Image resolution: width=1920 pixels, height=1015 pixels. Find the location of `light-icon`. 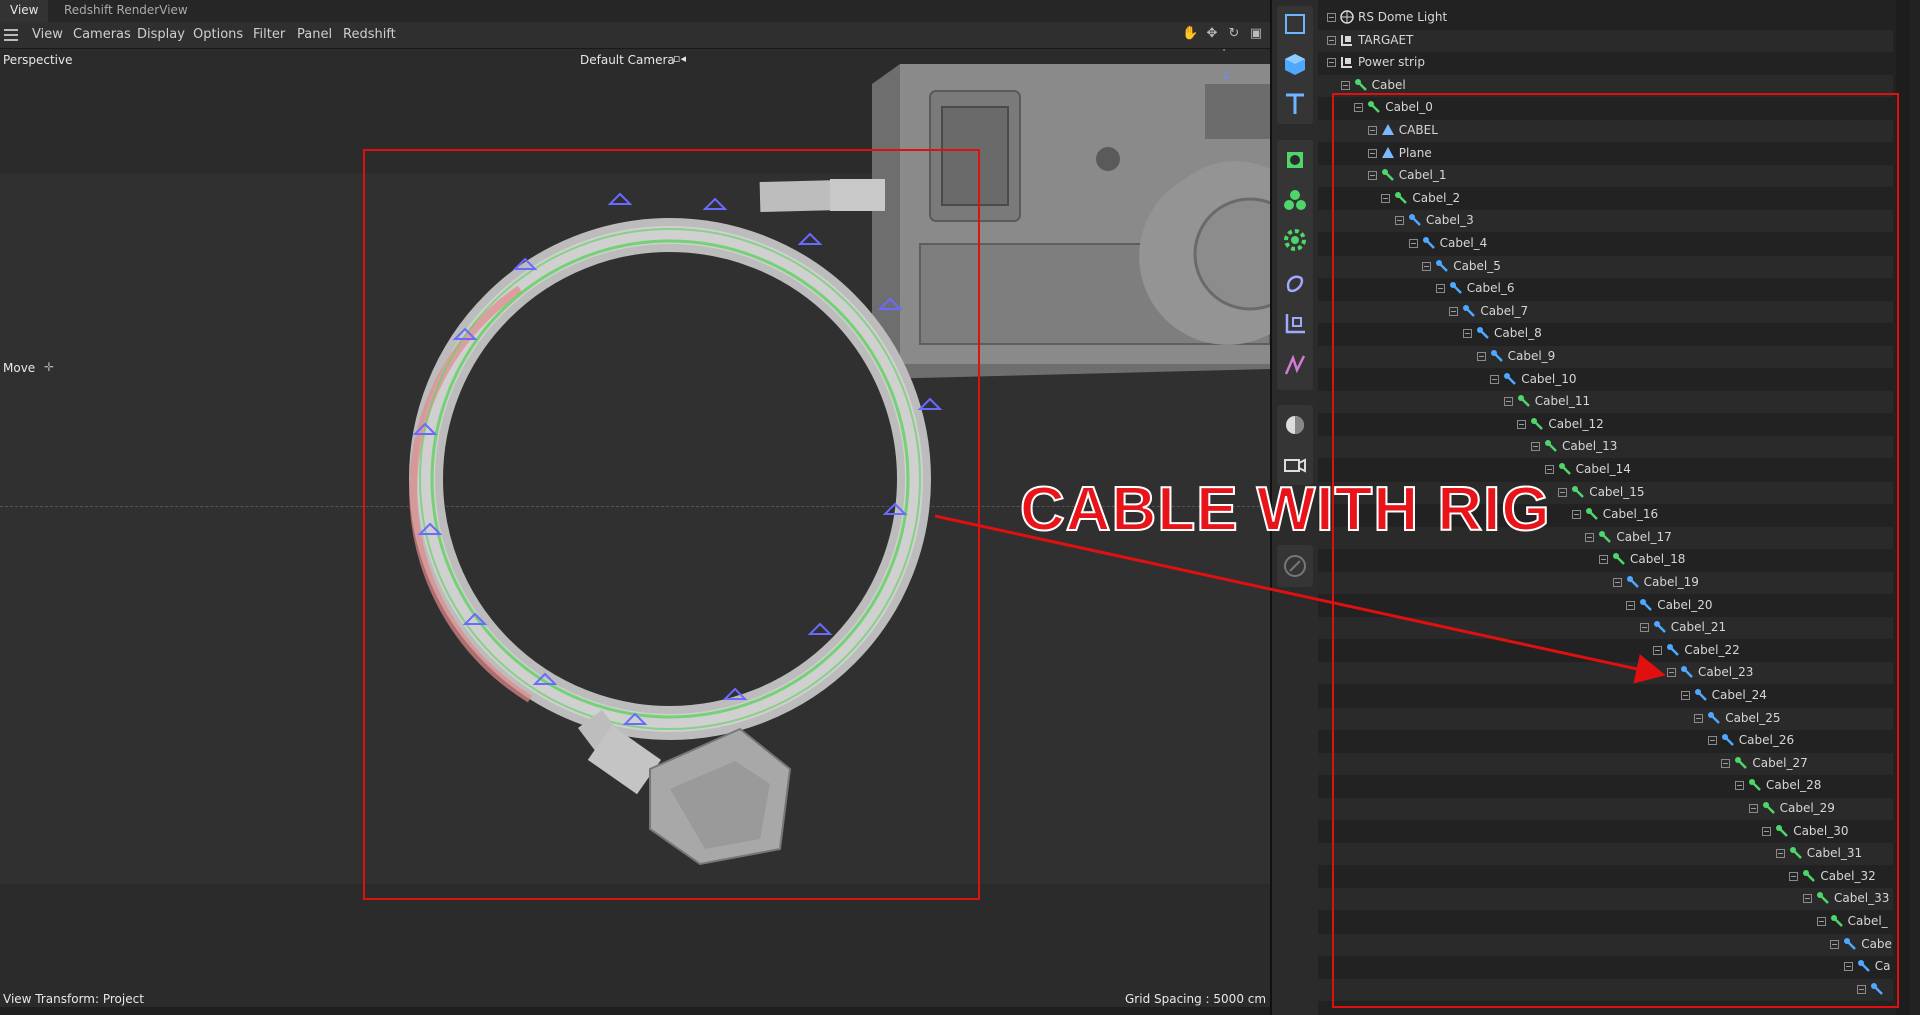

light-icon is located at coordinates (1295, 425).